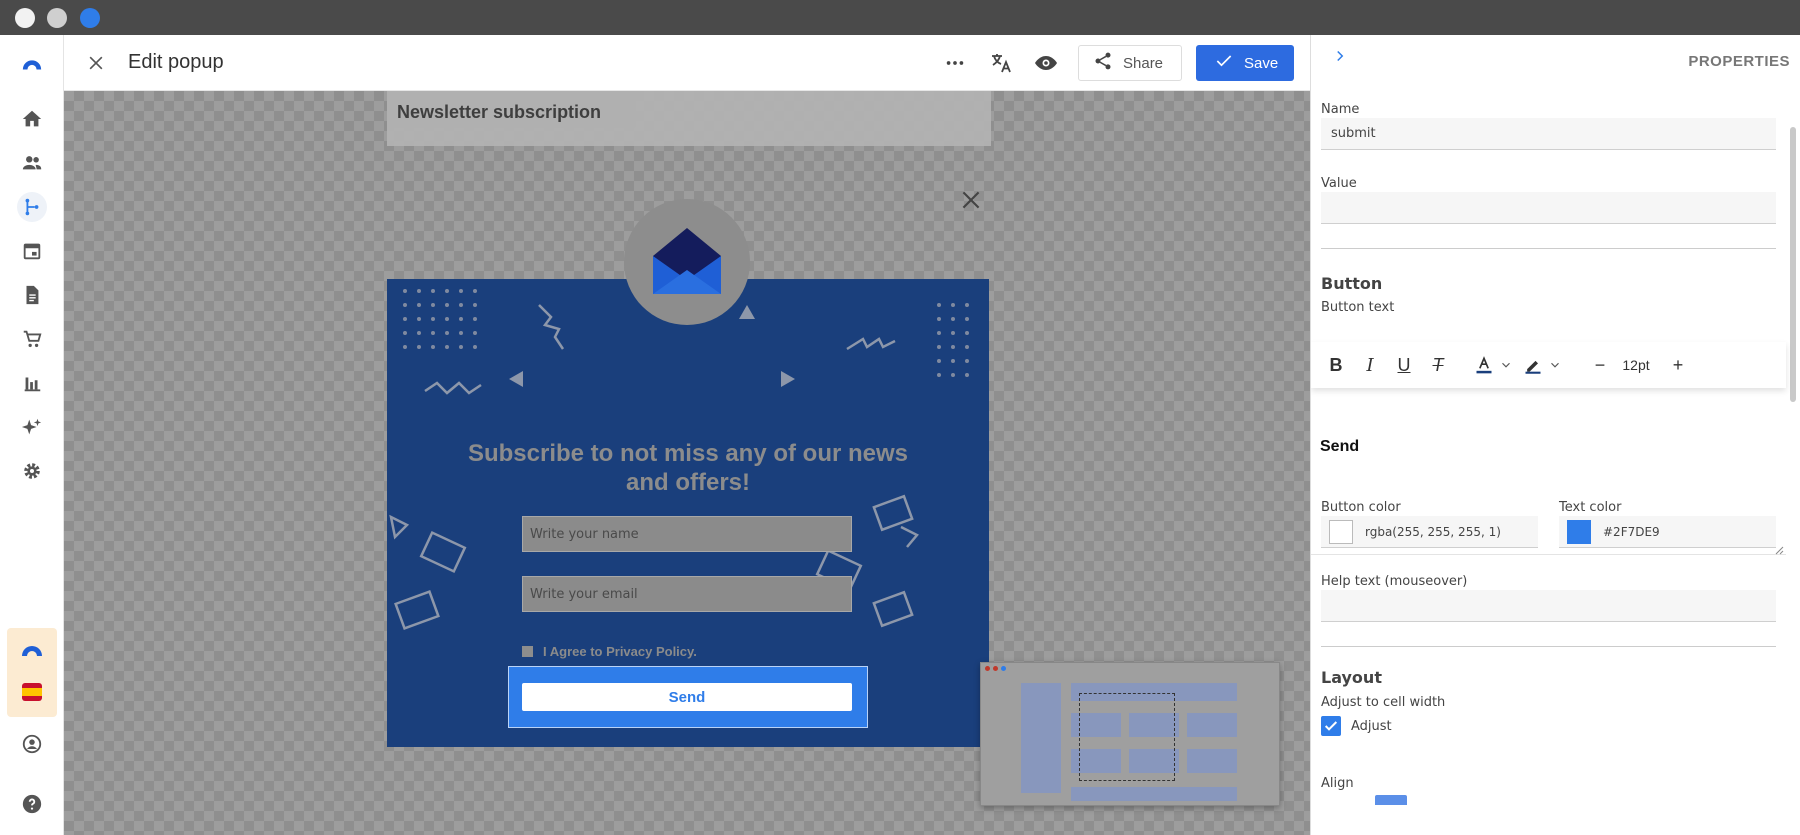 The width and height of the screenshot is (1800, 835). I want to click on close-icon, so click(96, 63).